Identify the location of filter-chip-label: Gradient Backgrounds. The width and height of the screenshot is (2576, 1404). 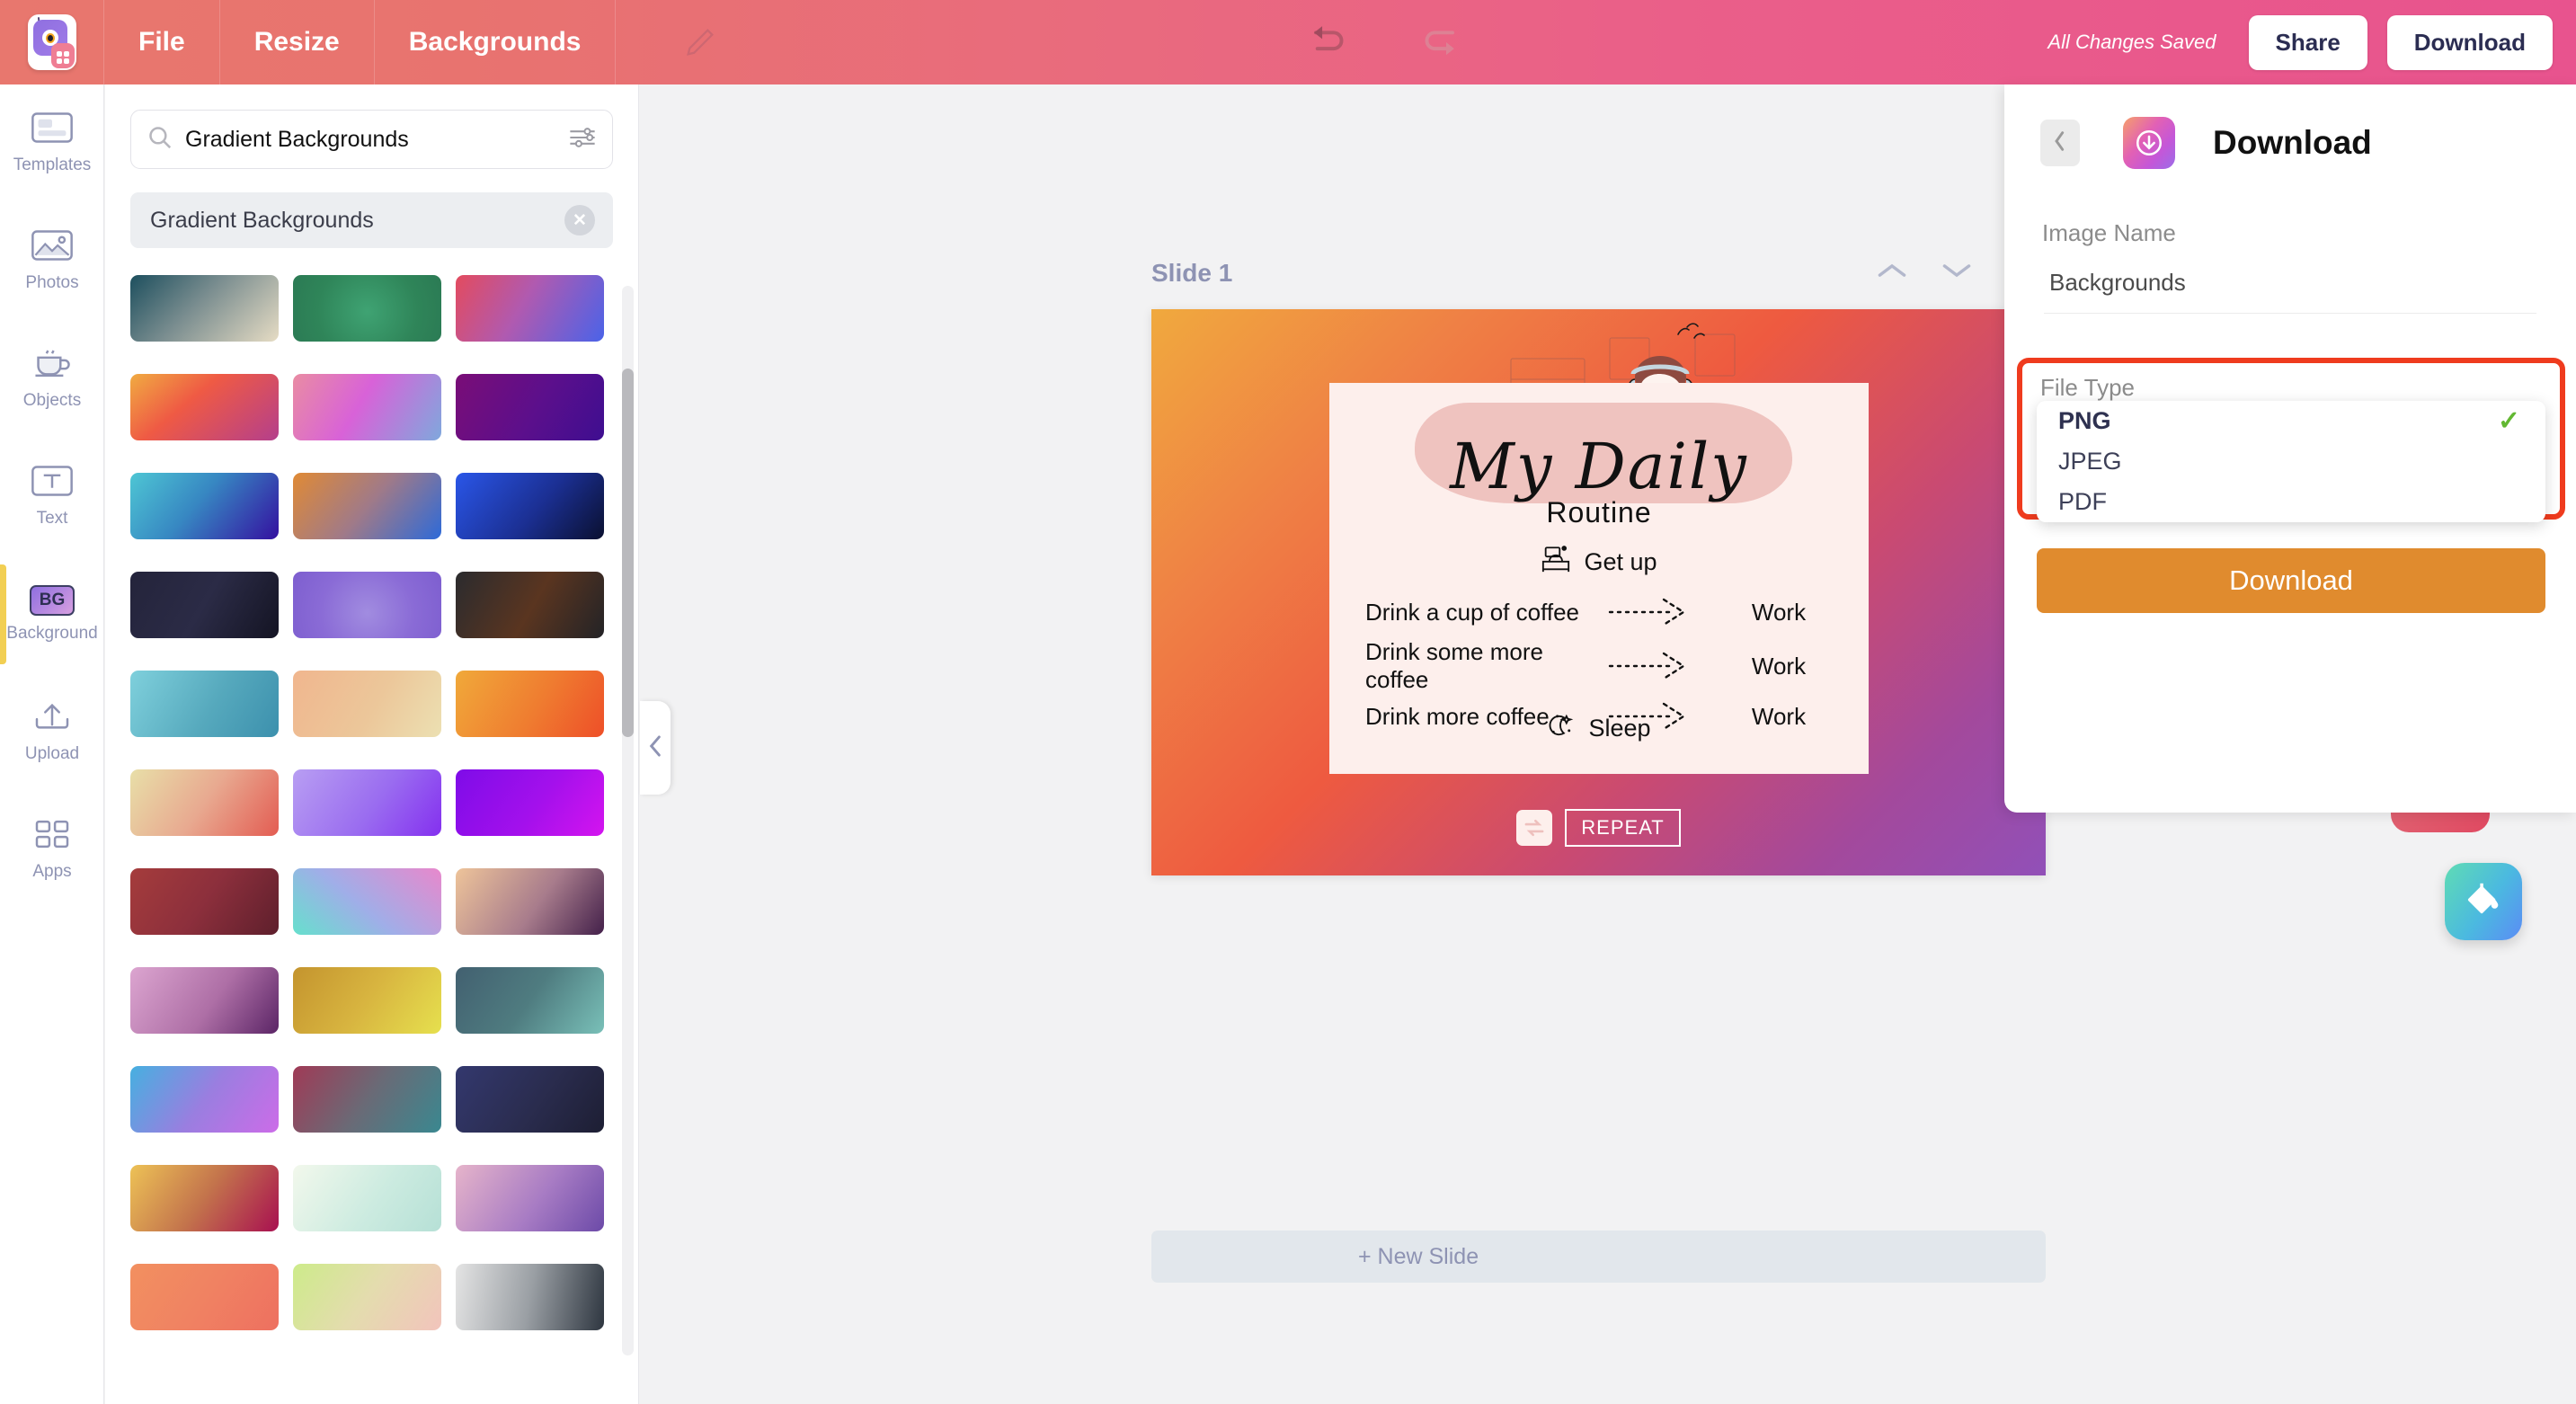
(262, 220).